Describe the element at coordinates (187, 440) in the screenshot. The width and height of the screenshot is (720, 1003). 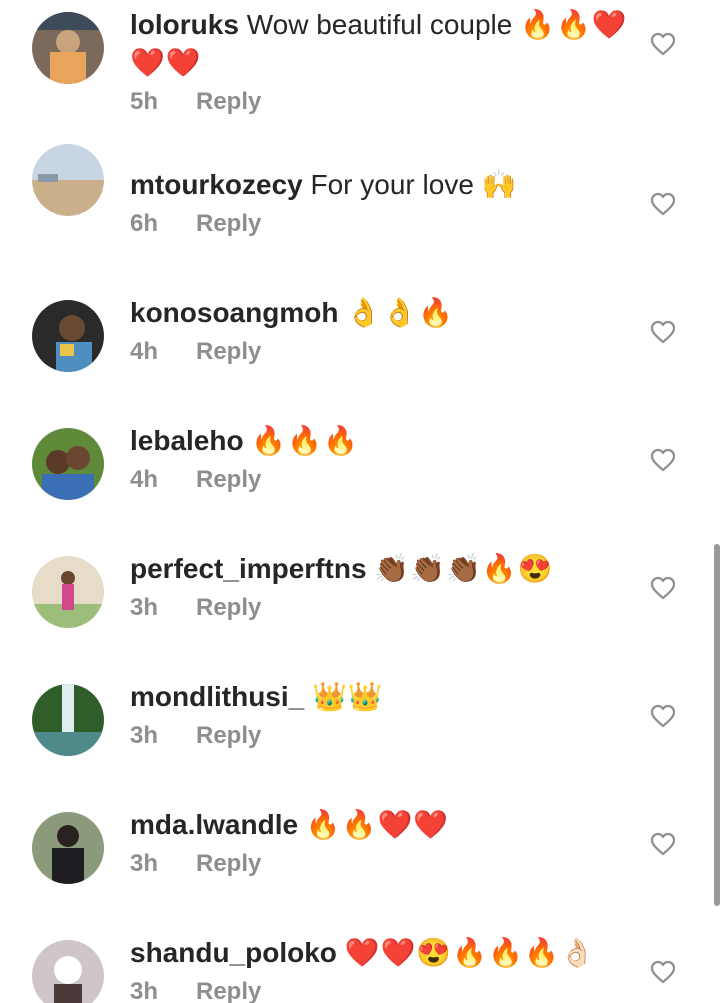
I see `comment-username: lebaleho` at that location.